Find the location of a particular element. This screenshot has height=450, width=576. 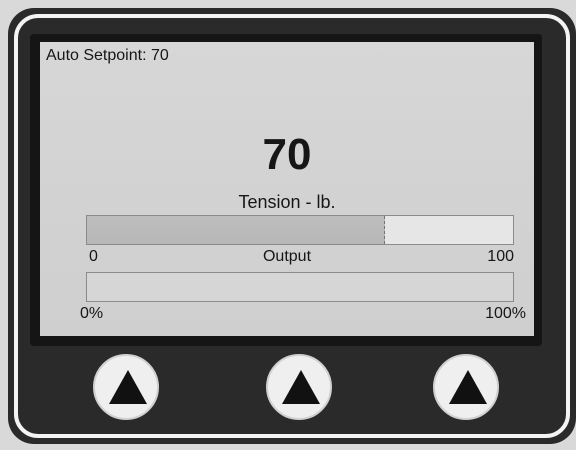

output-bar is located at coordinates (300, 287).